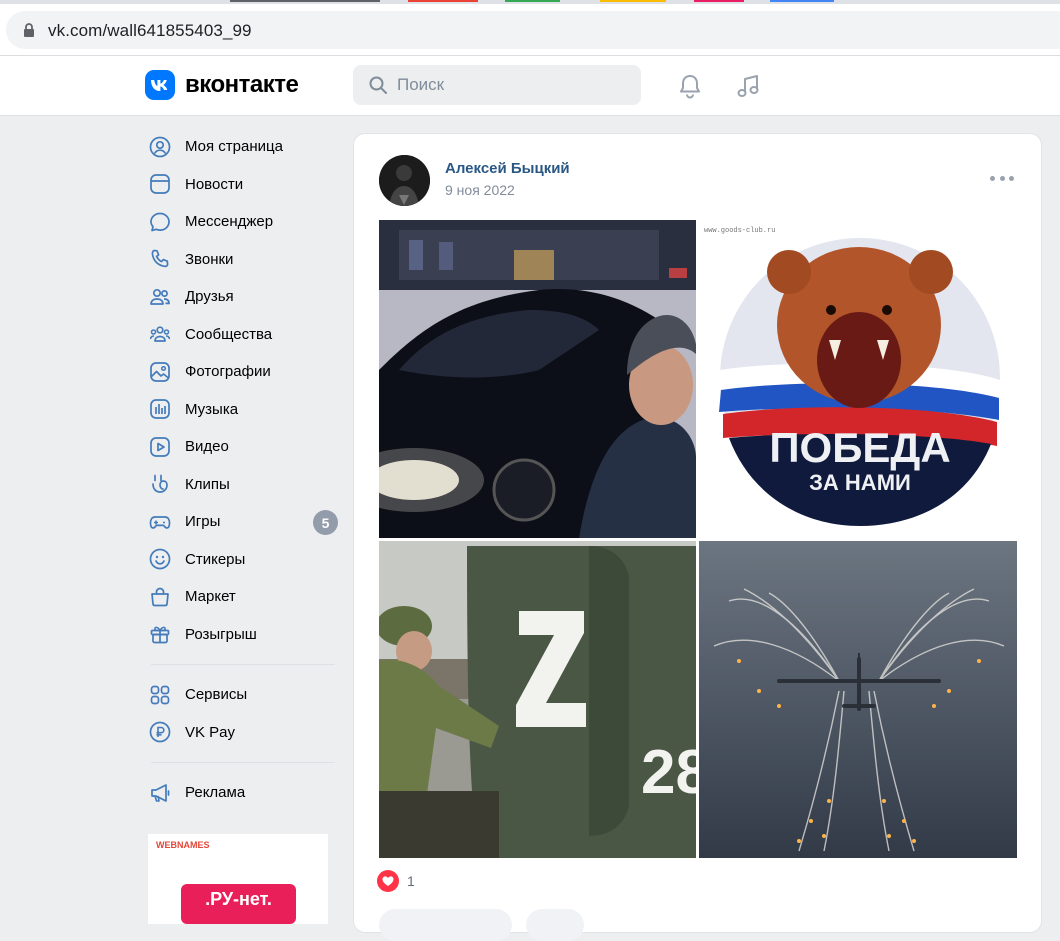 The height and width of the screenshot is (941, 1060). I want to click on post-more-options-icon, so click(1002, 180).